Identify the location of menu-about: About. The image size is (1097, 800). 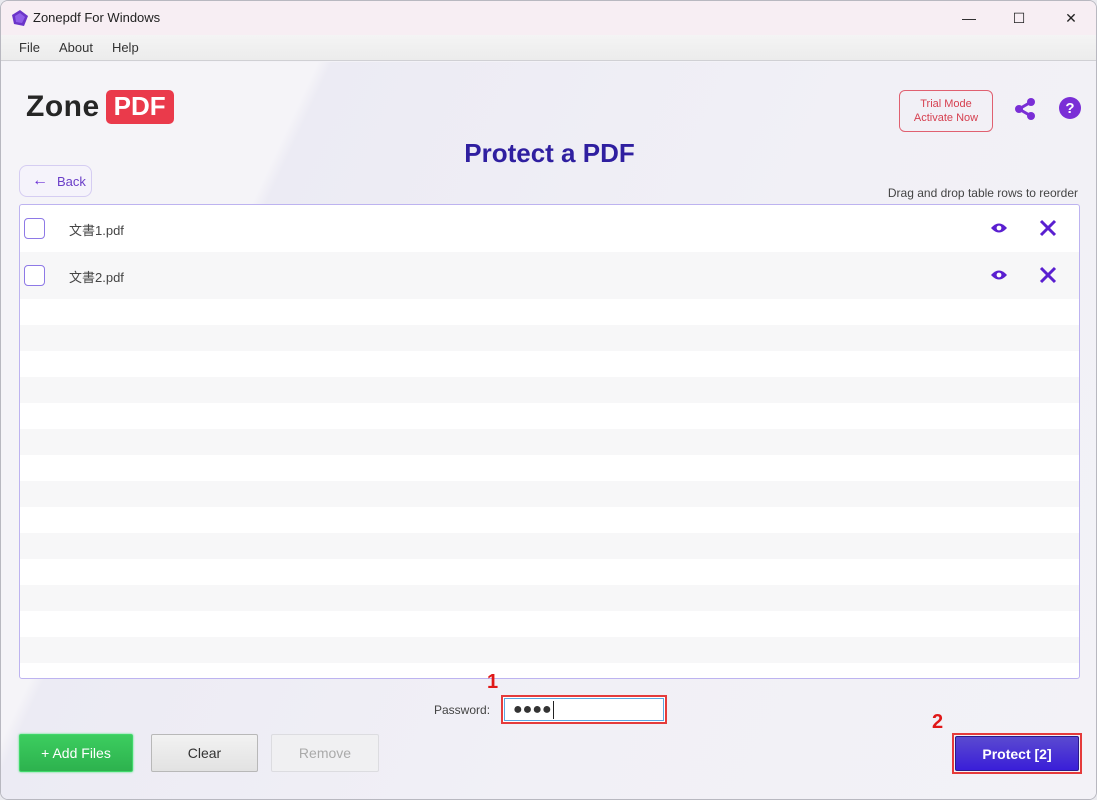
(76, 47).